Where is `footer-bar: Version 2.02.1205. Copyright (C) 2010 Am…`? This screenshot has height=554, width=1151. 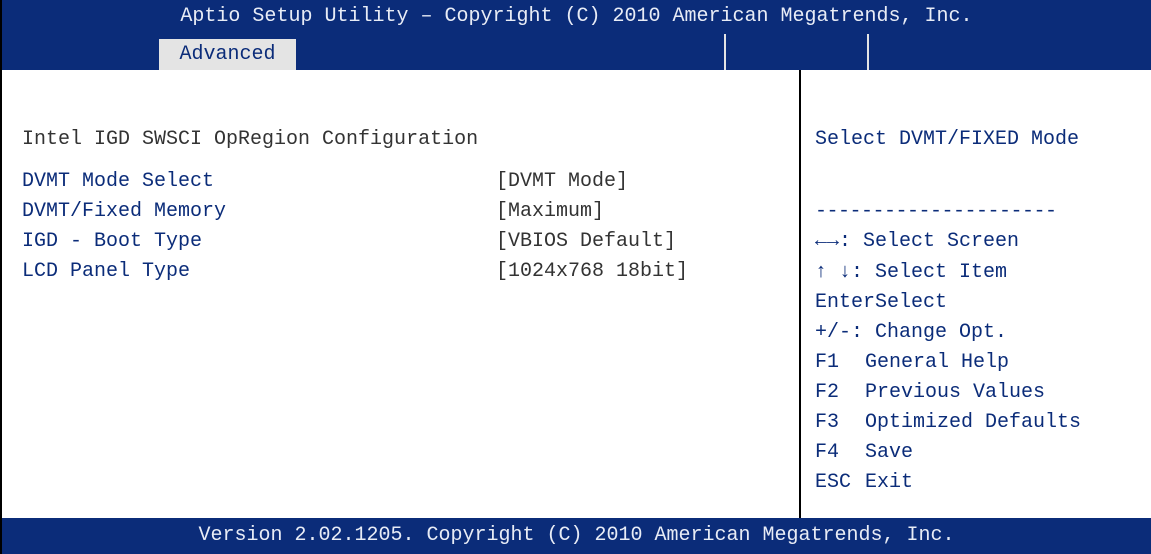 footer-bar: Version 2.02.1205. Copyright (C) 2010 Am… is located at coordinates (576, 536).